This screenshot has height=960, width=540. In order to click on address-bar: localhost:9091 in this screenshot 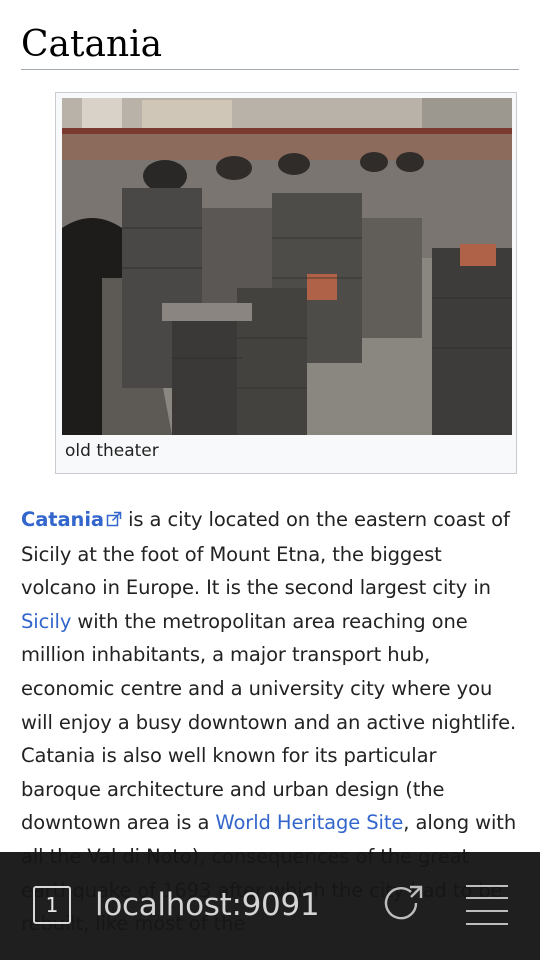, I will do `click(207, 905)`.